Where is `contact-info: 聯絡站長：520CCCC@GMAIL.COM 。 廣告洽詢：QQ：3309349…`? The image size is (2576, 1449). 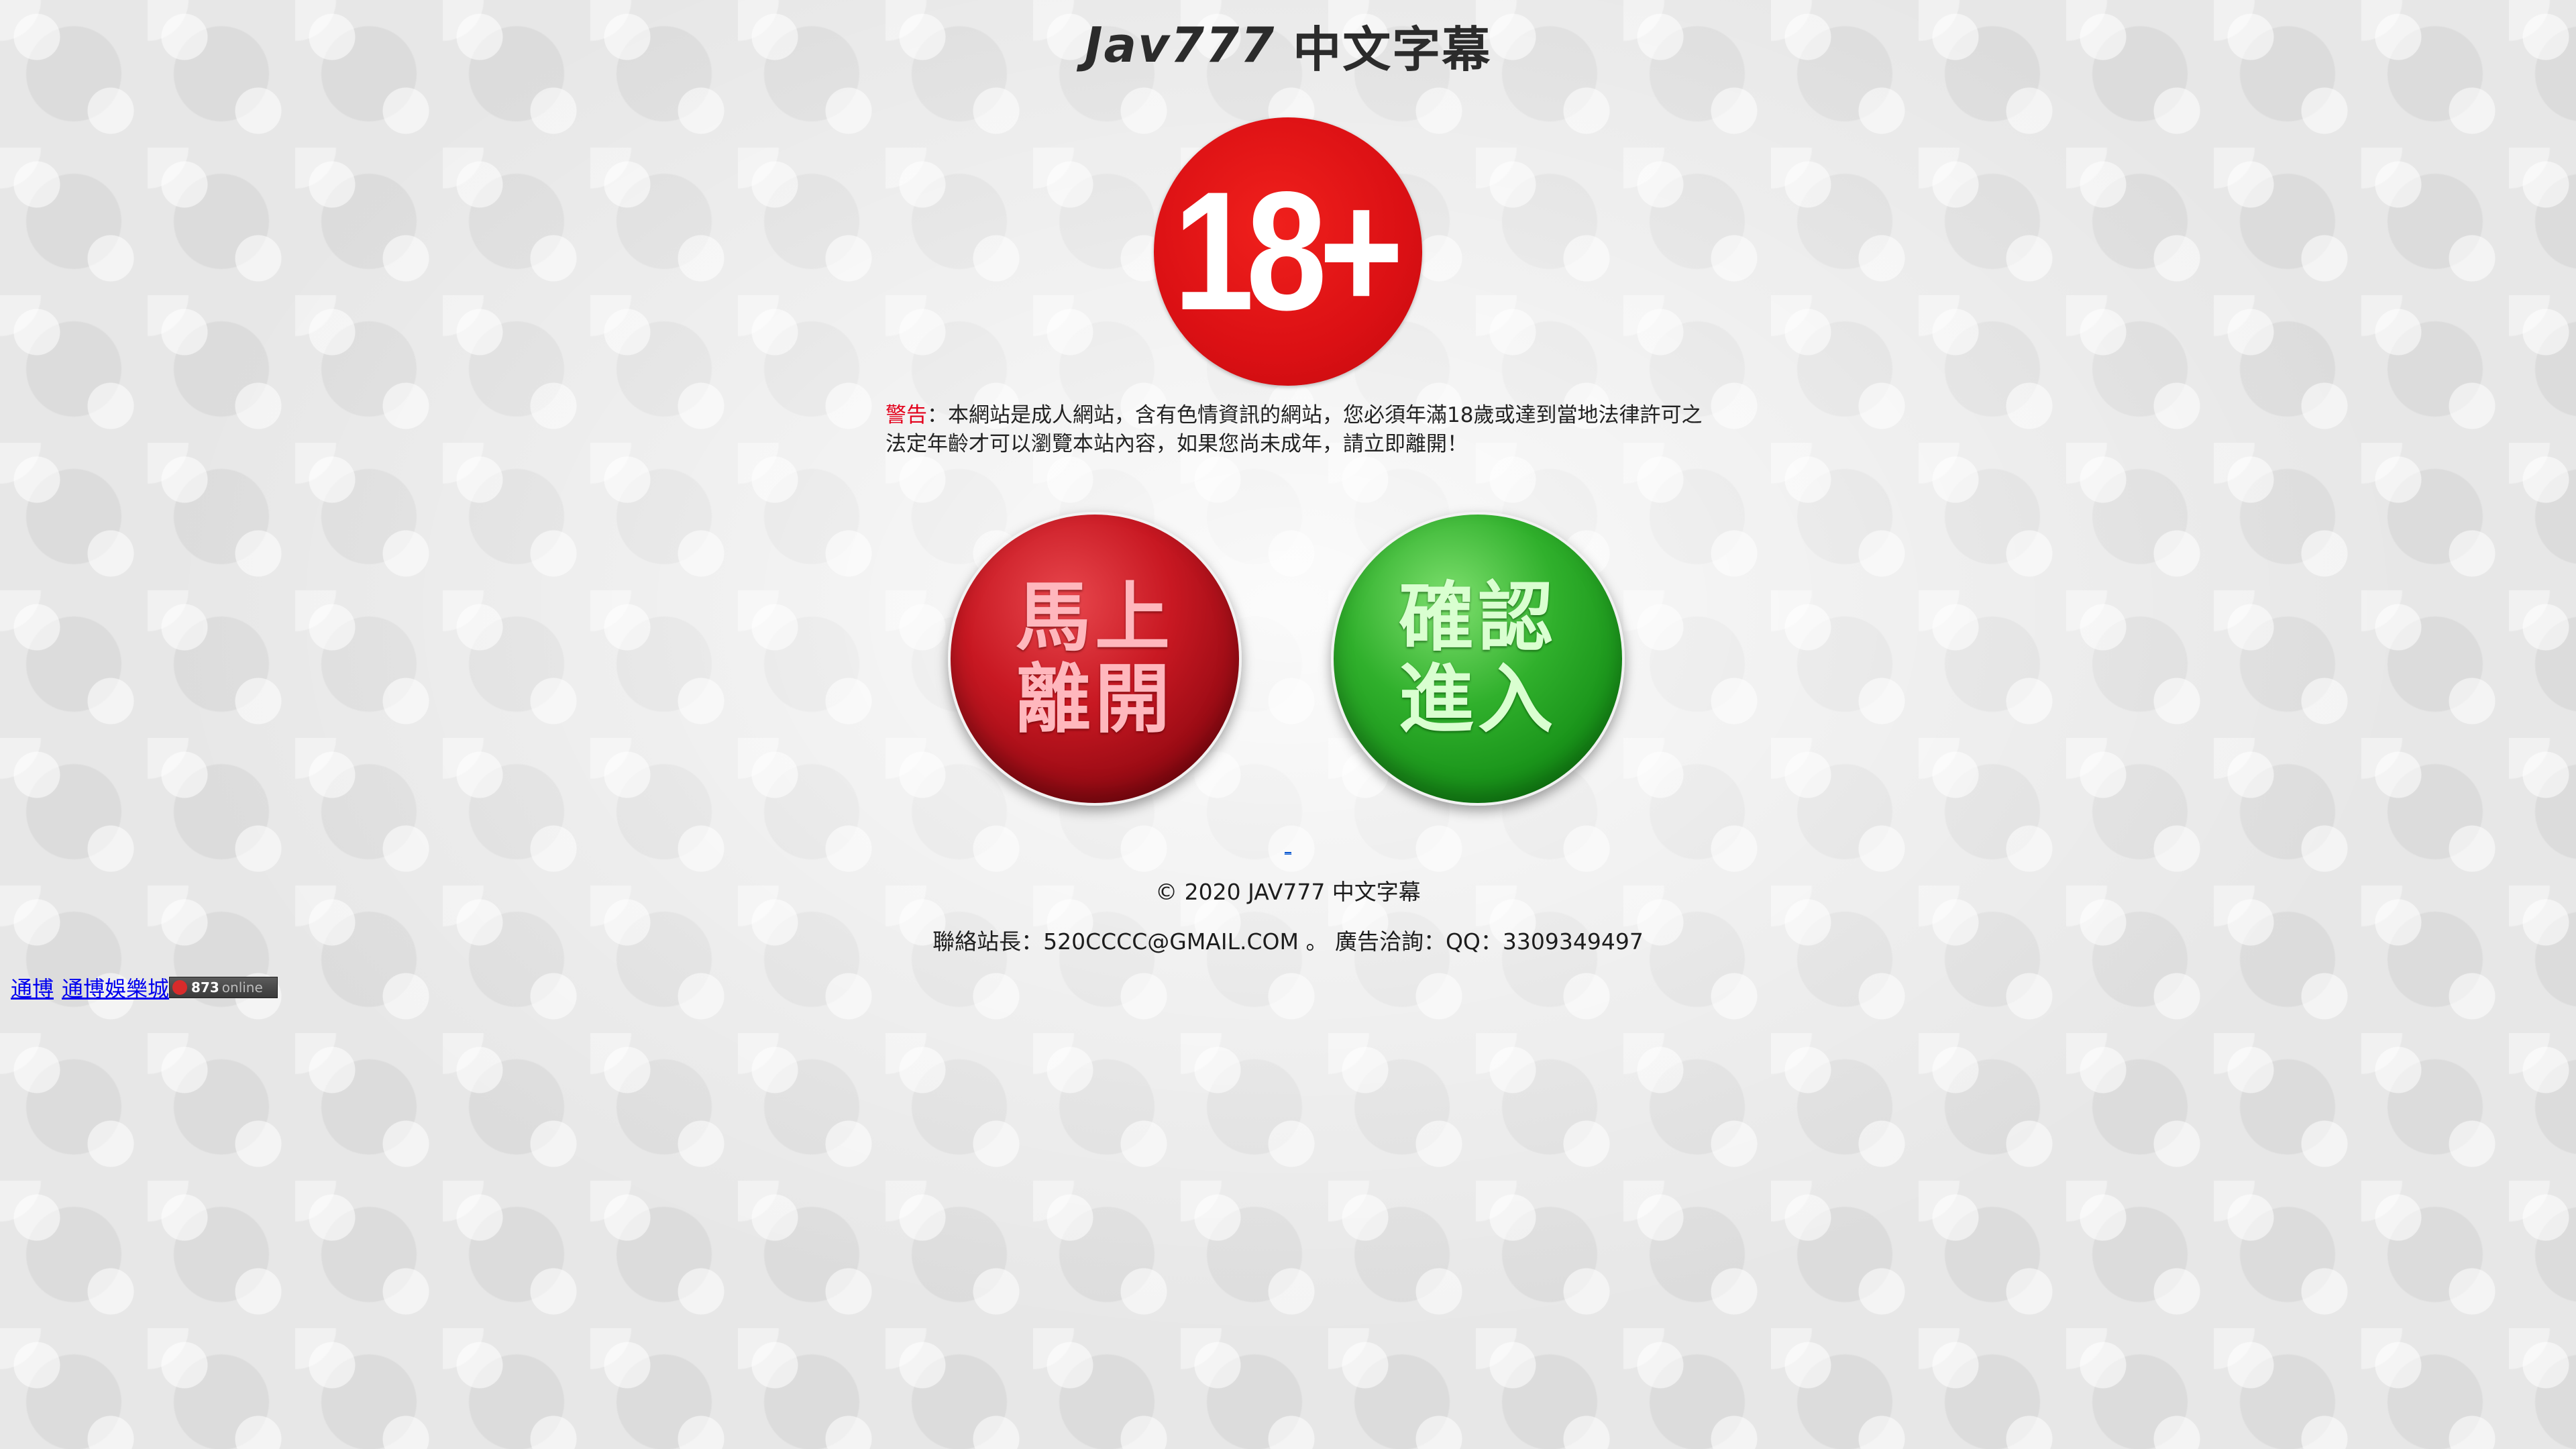 contact-info: 聯絡站長：520CCCC@GMAIL.COM 。 廣告洽詢：QQ：3309349… is located at coordinates (1288, 941).